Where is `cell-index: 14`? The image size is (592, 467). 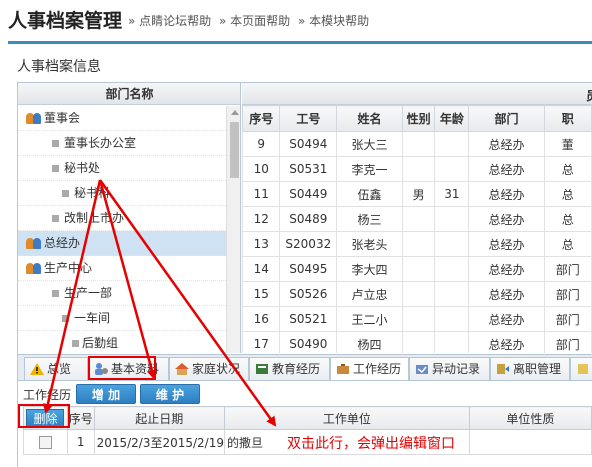 cell-index: 14 is located at coordinates (261, 269).